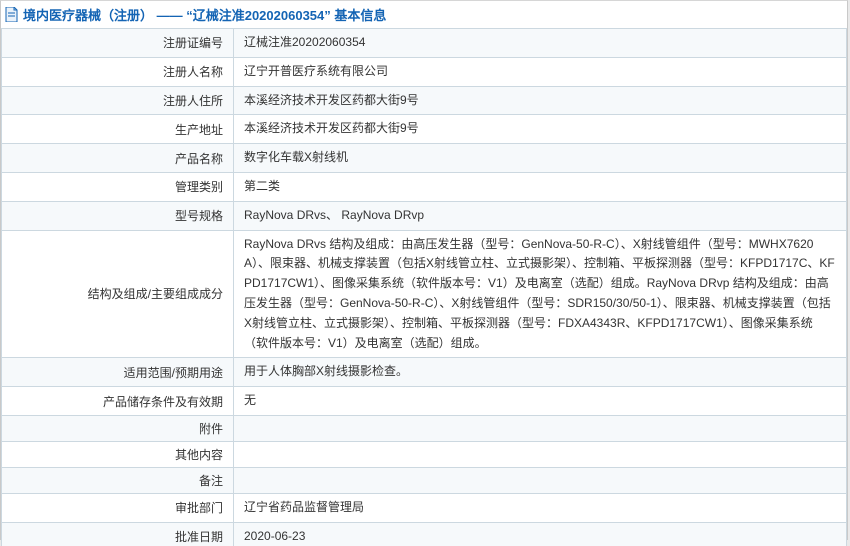  I want to click on row-label: 批准日期, so click(117, 533).